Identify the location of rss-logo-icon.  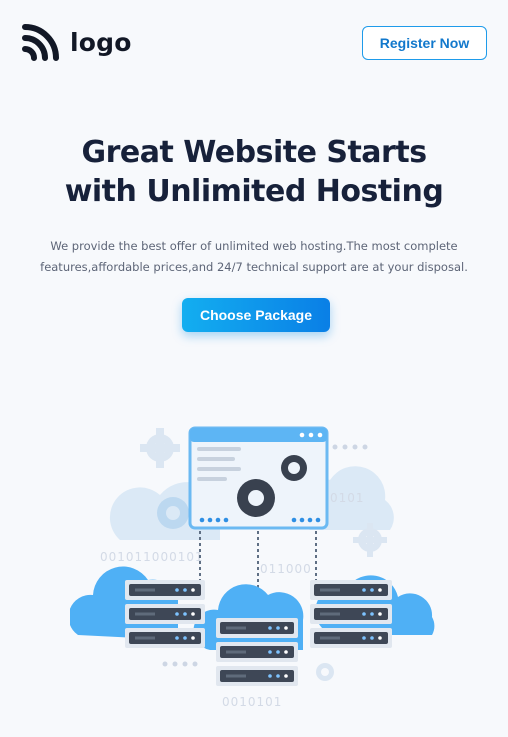
(40, 42).